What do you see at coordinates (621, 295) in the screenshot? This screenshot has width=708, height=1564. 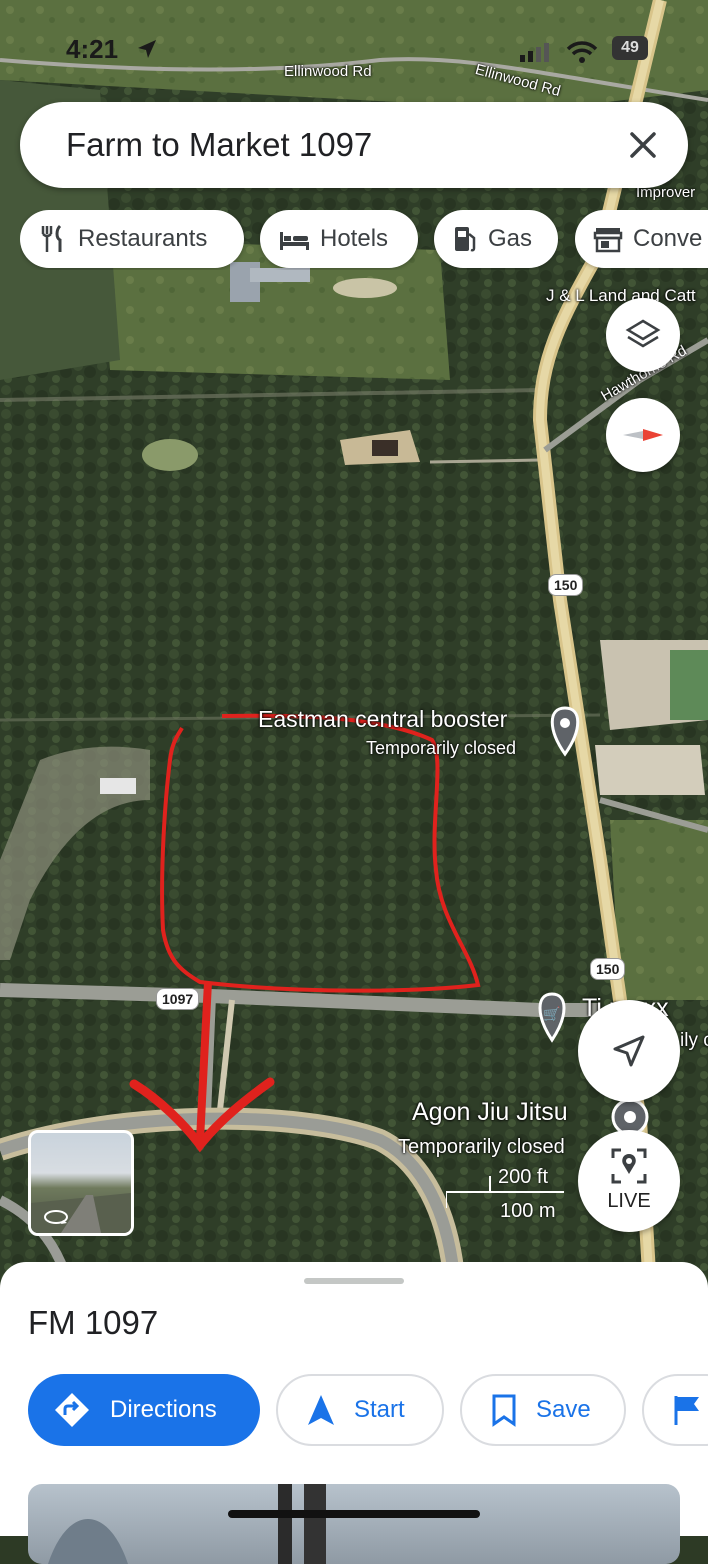 I see `map-label-jl-land: J & L Land and Catt` at bounding box center [621, 295].